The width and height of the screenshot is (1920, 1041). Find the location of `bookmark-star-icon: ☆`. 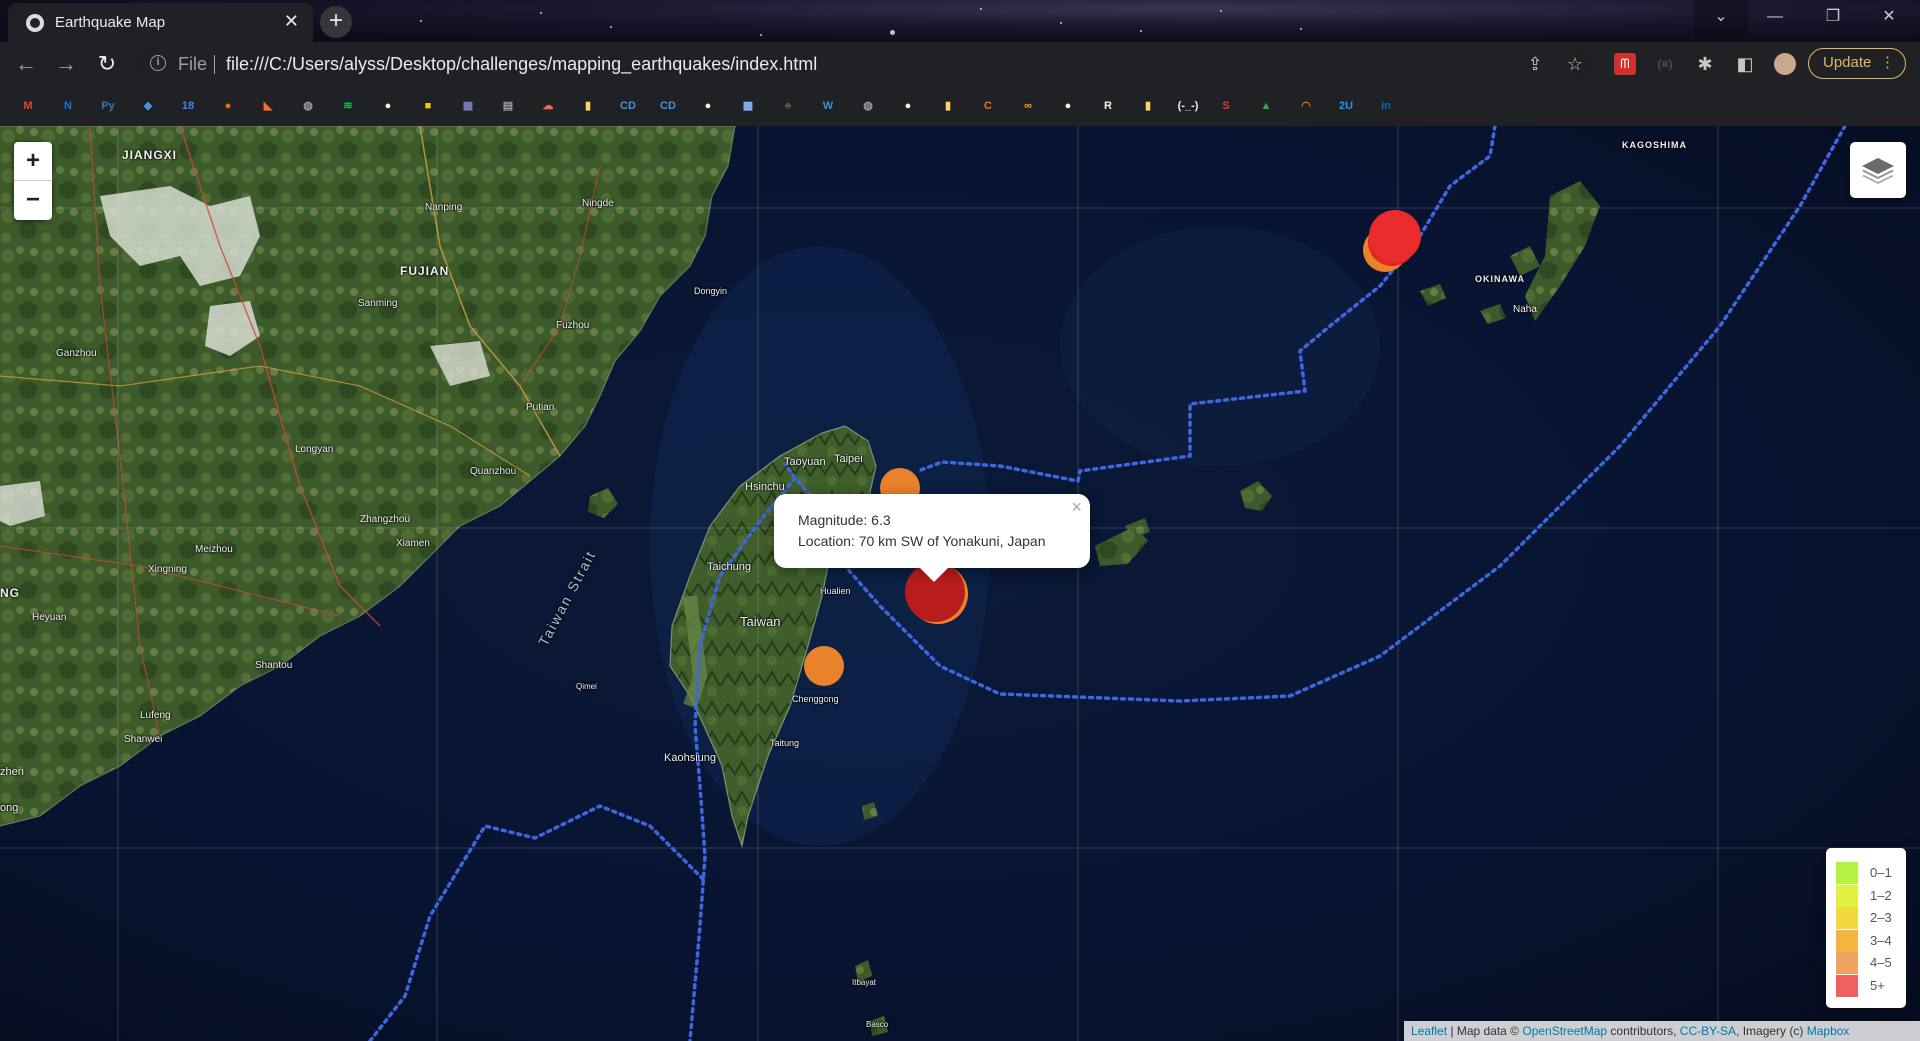

bookmark-star-icon: ☆ is located at coordinates (1575, 64).